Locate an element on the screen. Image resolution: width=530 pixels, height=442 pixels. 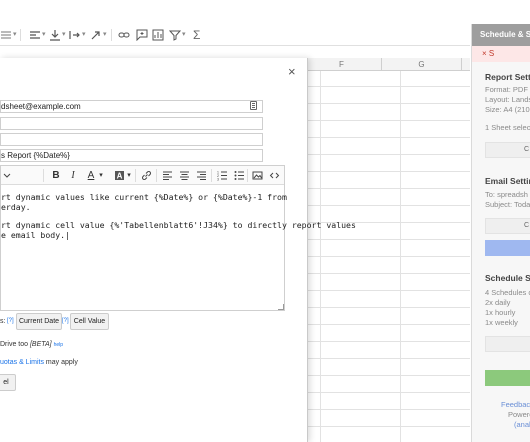
sheets-toolbar: ▾ ▾ ▾ ▾ ▾ ▾ Σ is located at coordinates (235, 35).